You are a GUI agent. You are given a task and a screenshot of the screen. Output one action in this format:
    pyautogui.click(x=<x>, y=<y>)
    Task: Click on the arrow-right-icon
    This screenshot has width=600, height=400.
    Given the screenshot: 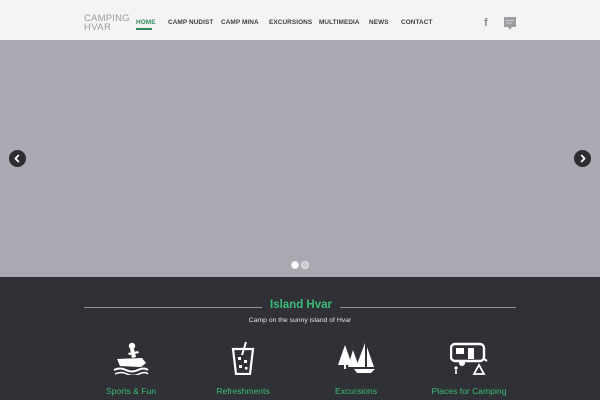 What is the action you would take?
    pyautogui.click(x=583, y=158)
    